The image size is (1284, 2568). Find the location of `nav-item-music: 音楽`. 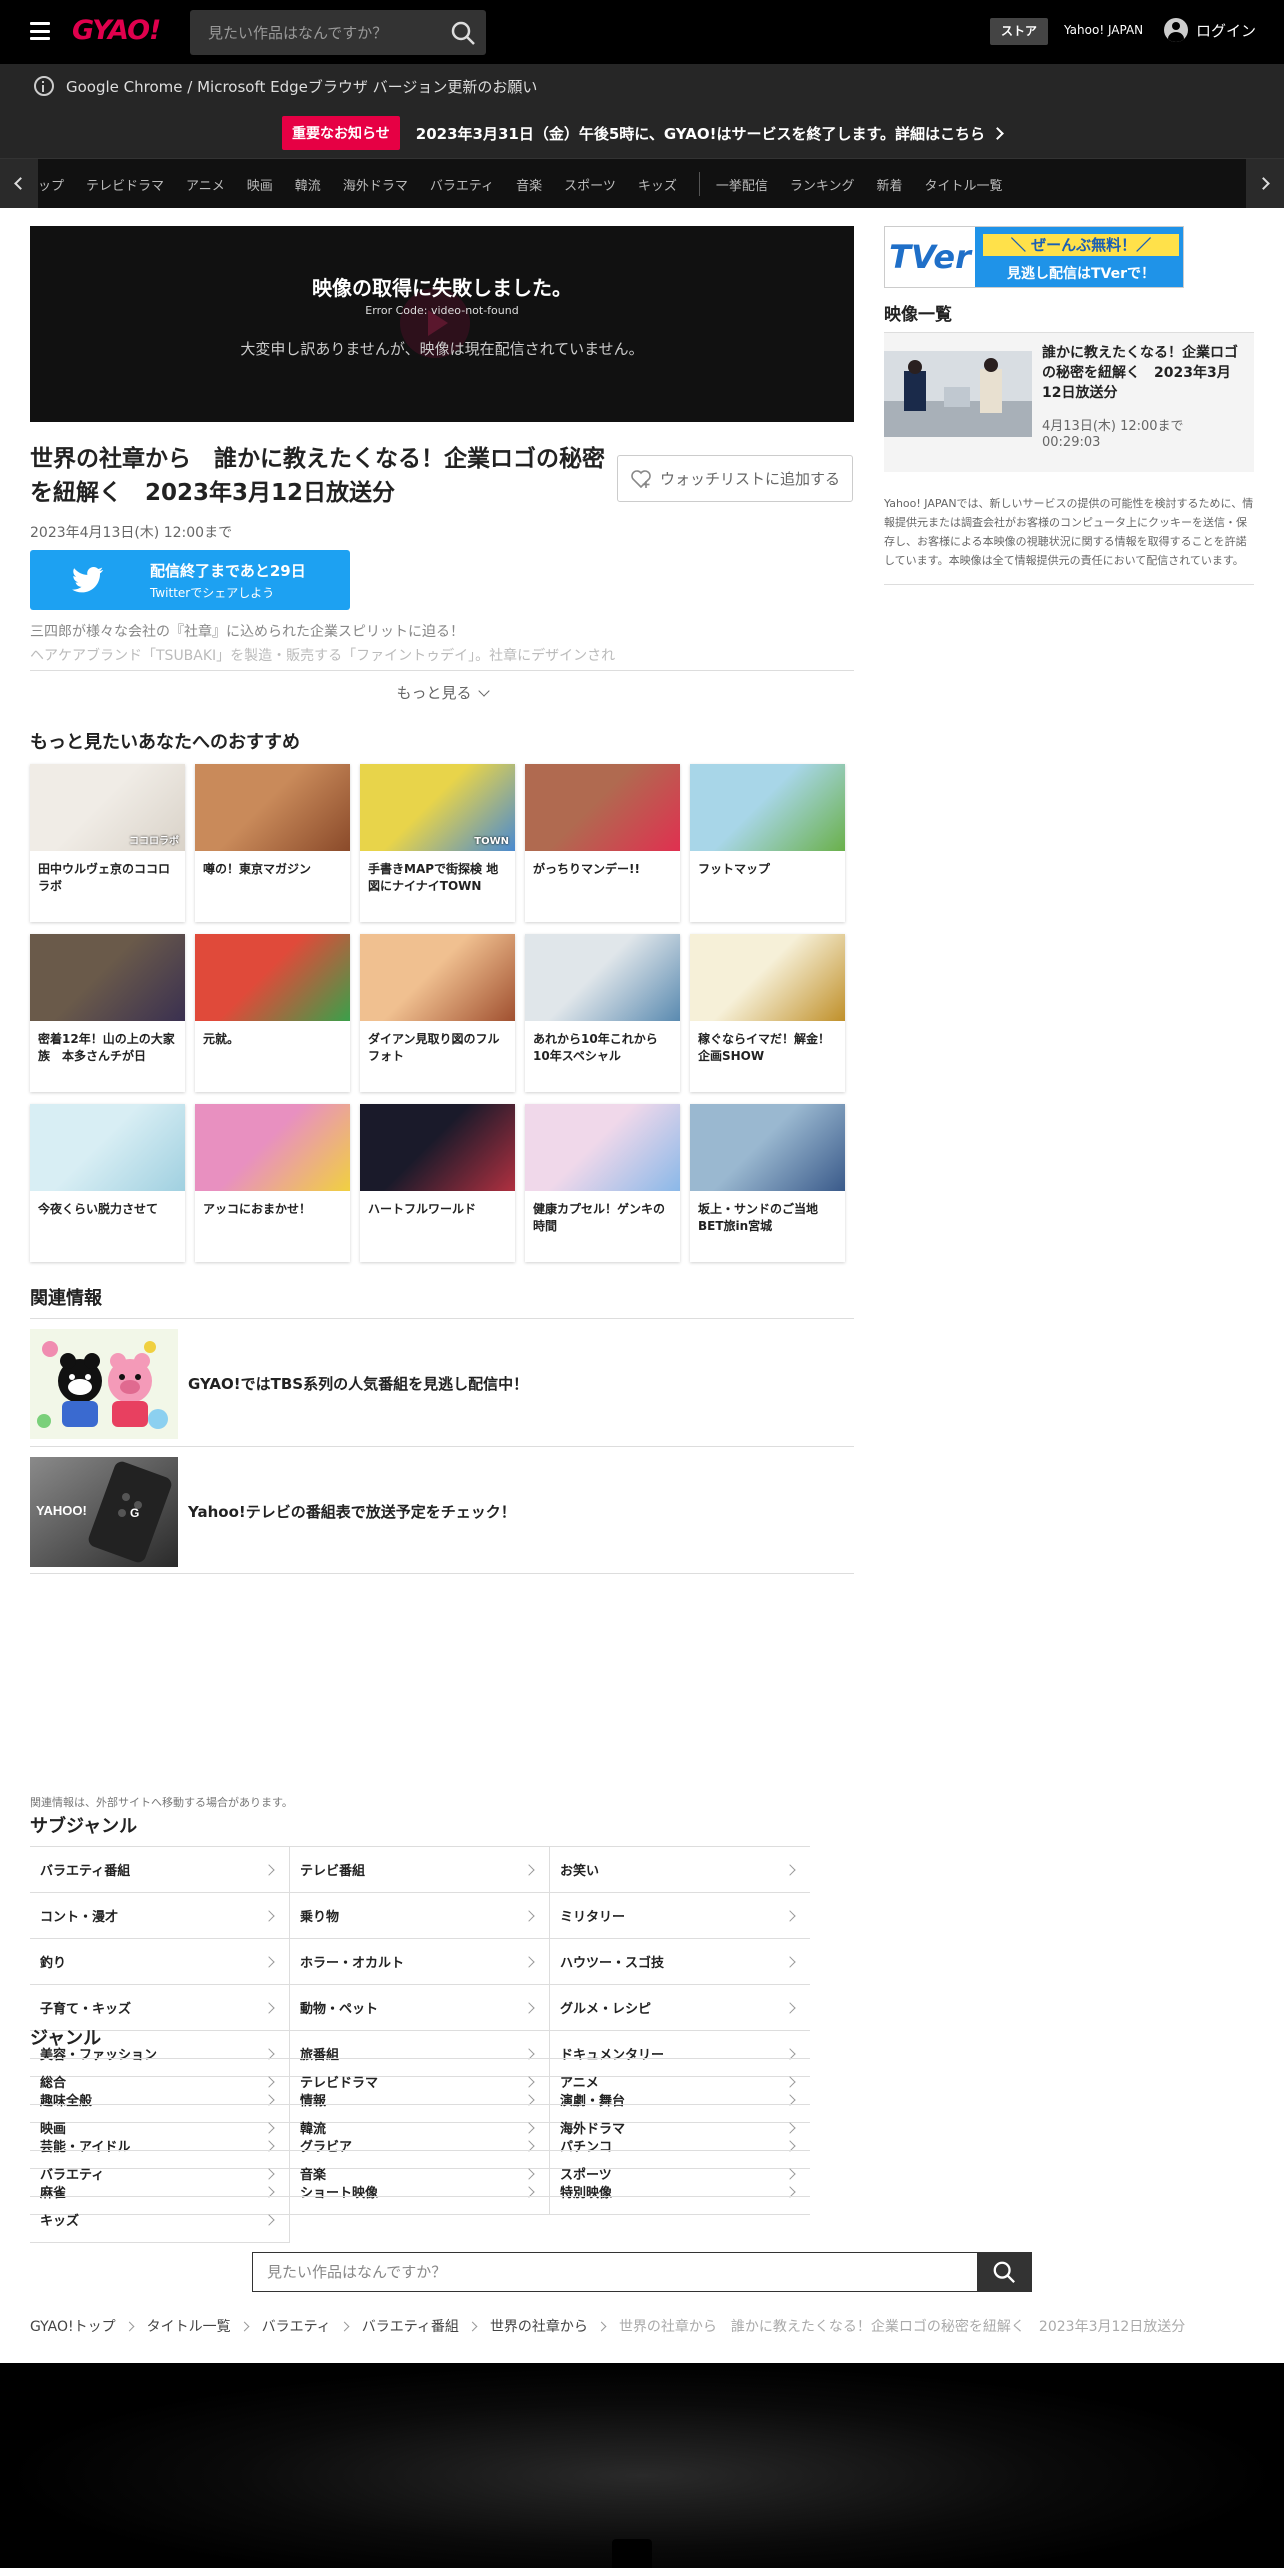

nav-item-music: 音楽 is located at coordinates (529, 184).